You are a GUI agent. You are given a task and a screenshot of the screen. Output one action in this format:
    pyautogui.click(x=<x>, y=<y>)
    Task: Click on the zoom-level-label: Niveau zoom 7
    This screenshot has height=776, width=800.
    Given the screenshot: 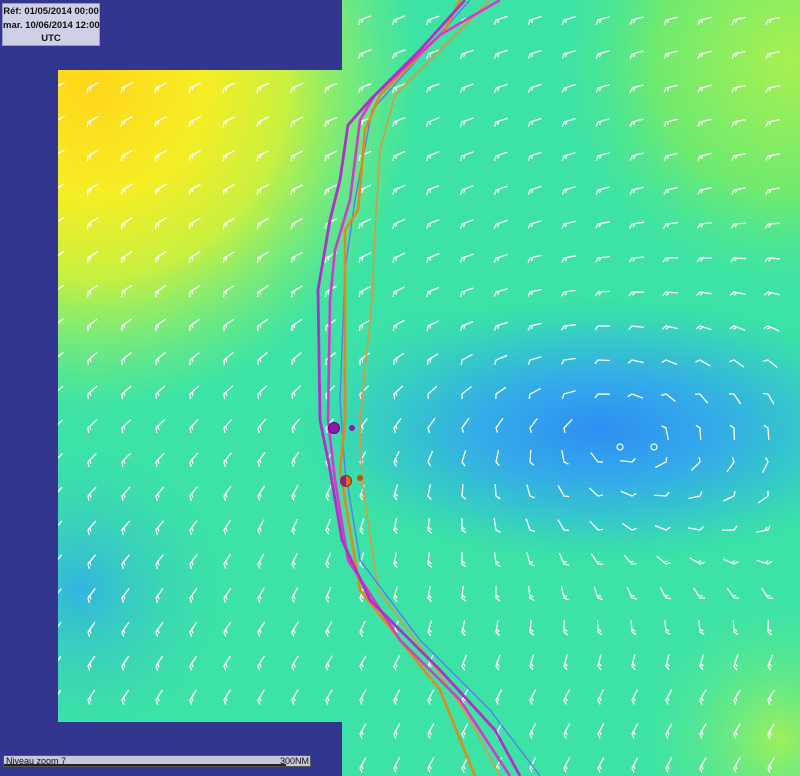 What is the action you would take?
    pyautogui.click(x=36, y=761)
    